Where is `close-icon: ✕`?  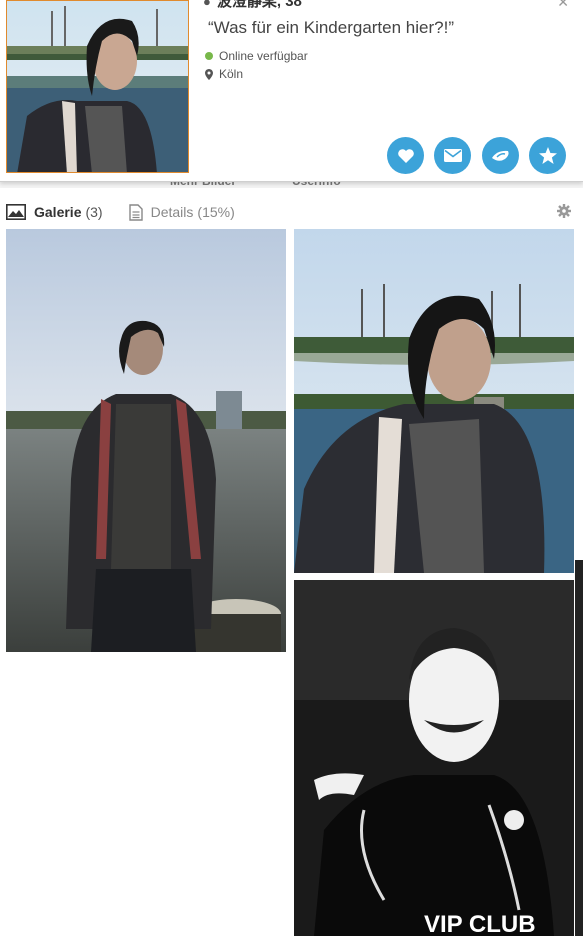 close-icon: ✕ is located at coordinates (563, 5).